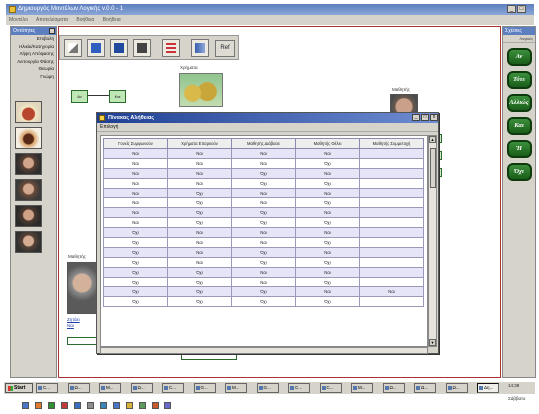  Describe the element at coordinates (519, 172) in the screenshot. I see `not-button: Όχι` at that location.